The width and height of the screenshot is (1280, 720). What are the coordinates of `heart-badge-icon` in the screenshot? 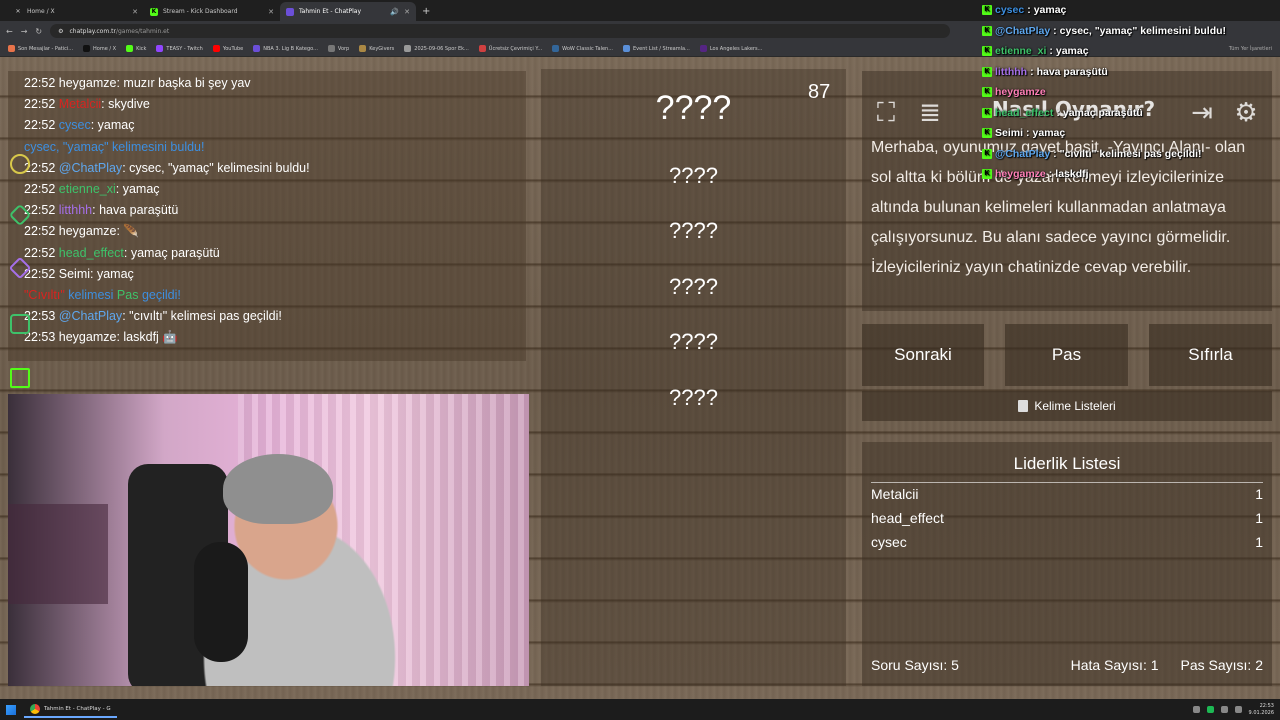 It's located at (20, 324).